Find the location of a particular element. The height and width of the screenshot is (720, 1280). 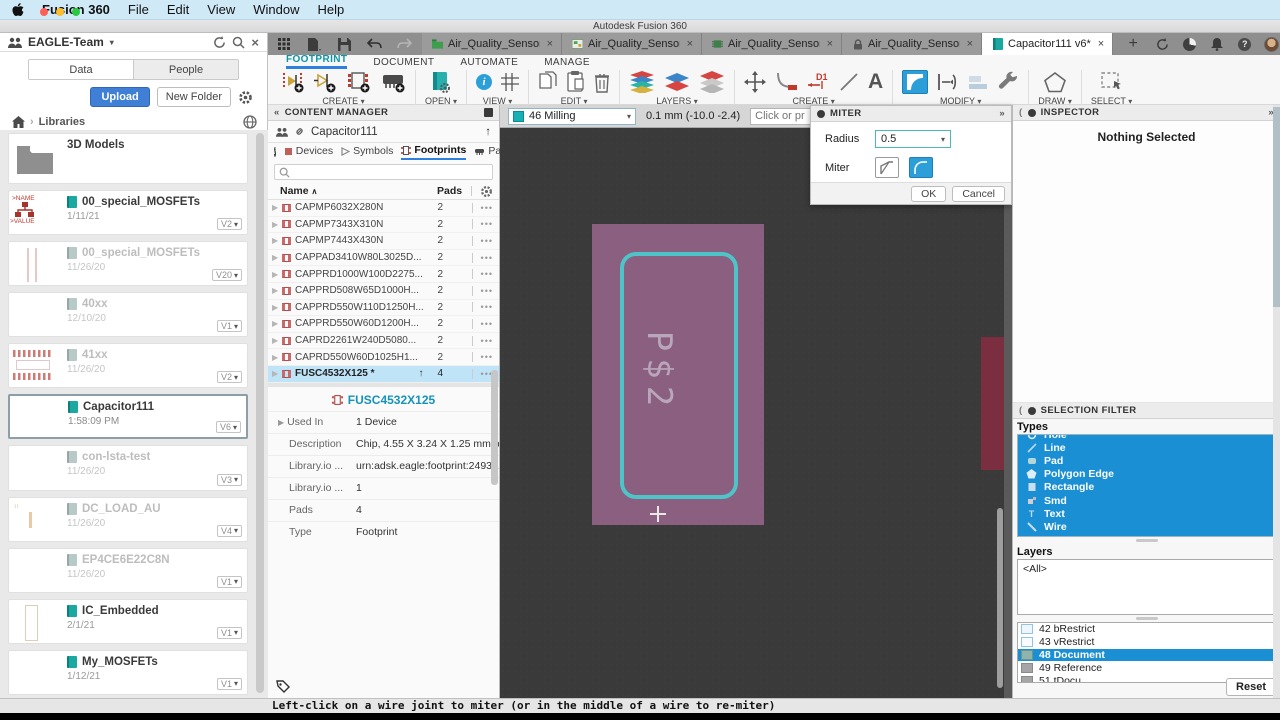

column-name: Name ∧ is located at coordinates (358, 191).